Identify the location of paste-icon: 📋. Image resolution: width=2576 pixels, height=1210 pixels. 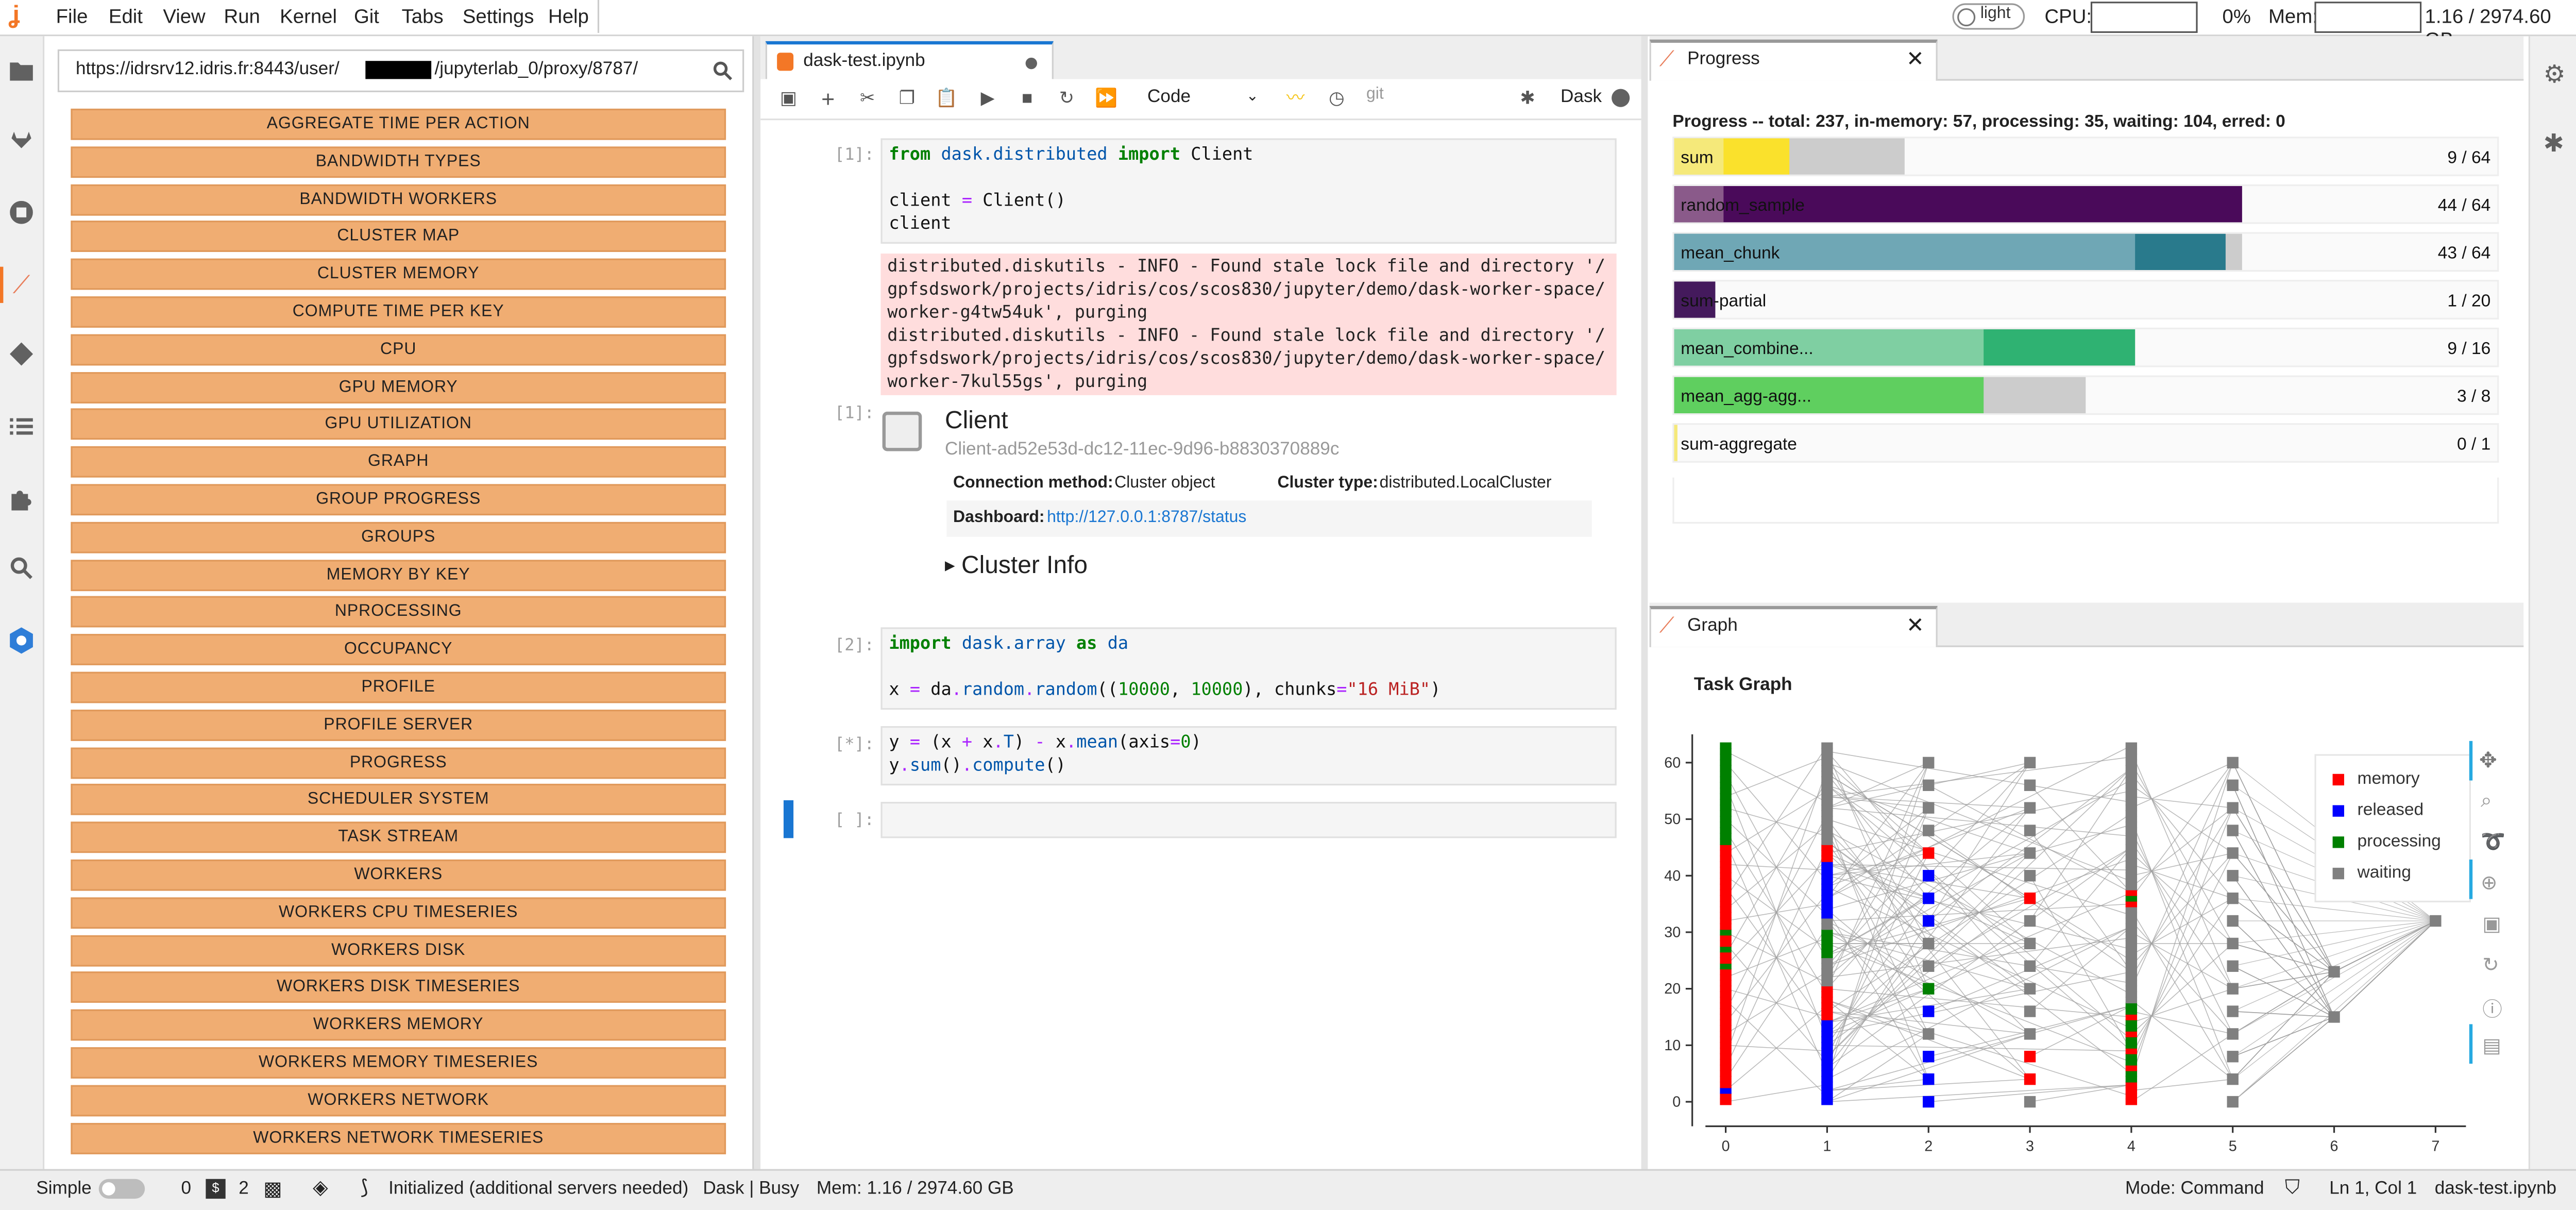
(946, 98).